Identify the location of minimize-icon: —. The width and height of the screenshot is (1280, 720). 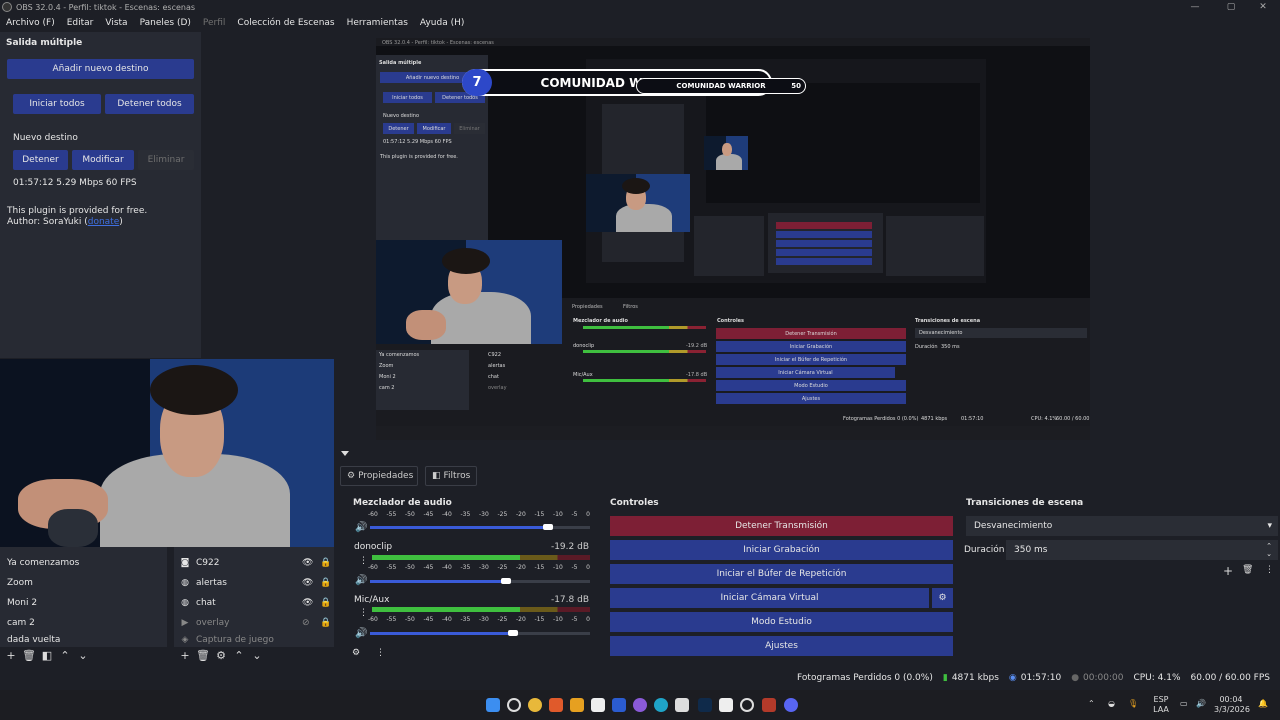
(1195, 7).